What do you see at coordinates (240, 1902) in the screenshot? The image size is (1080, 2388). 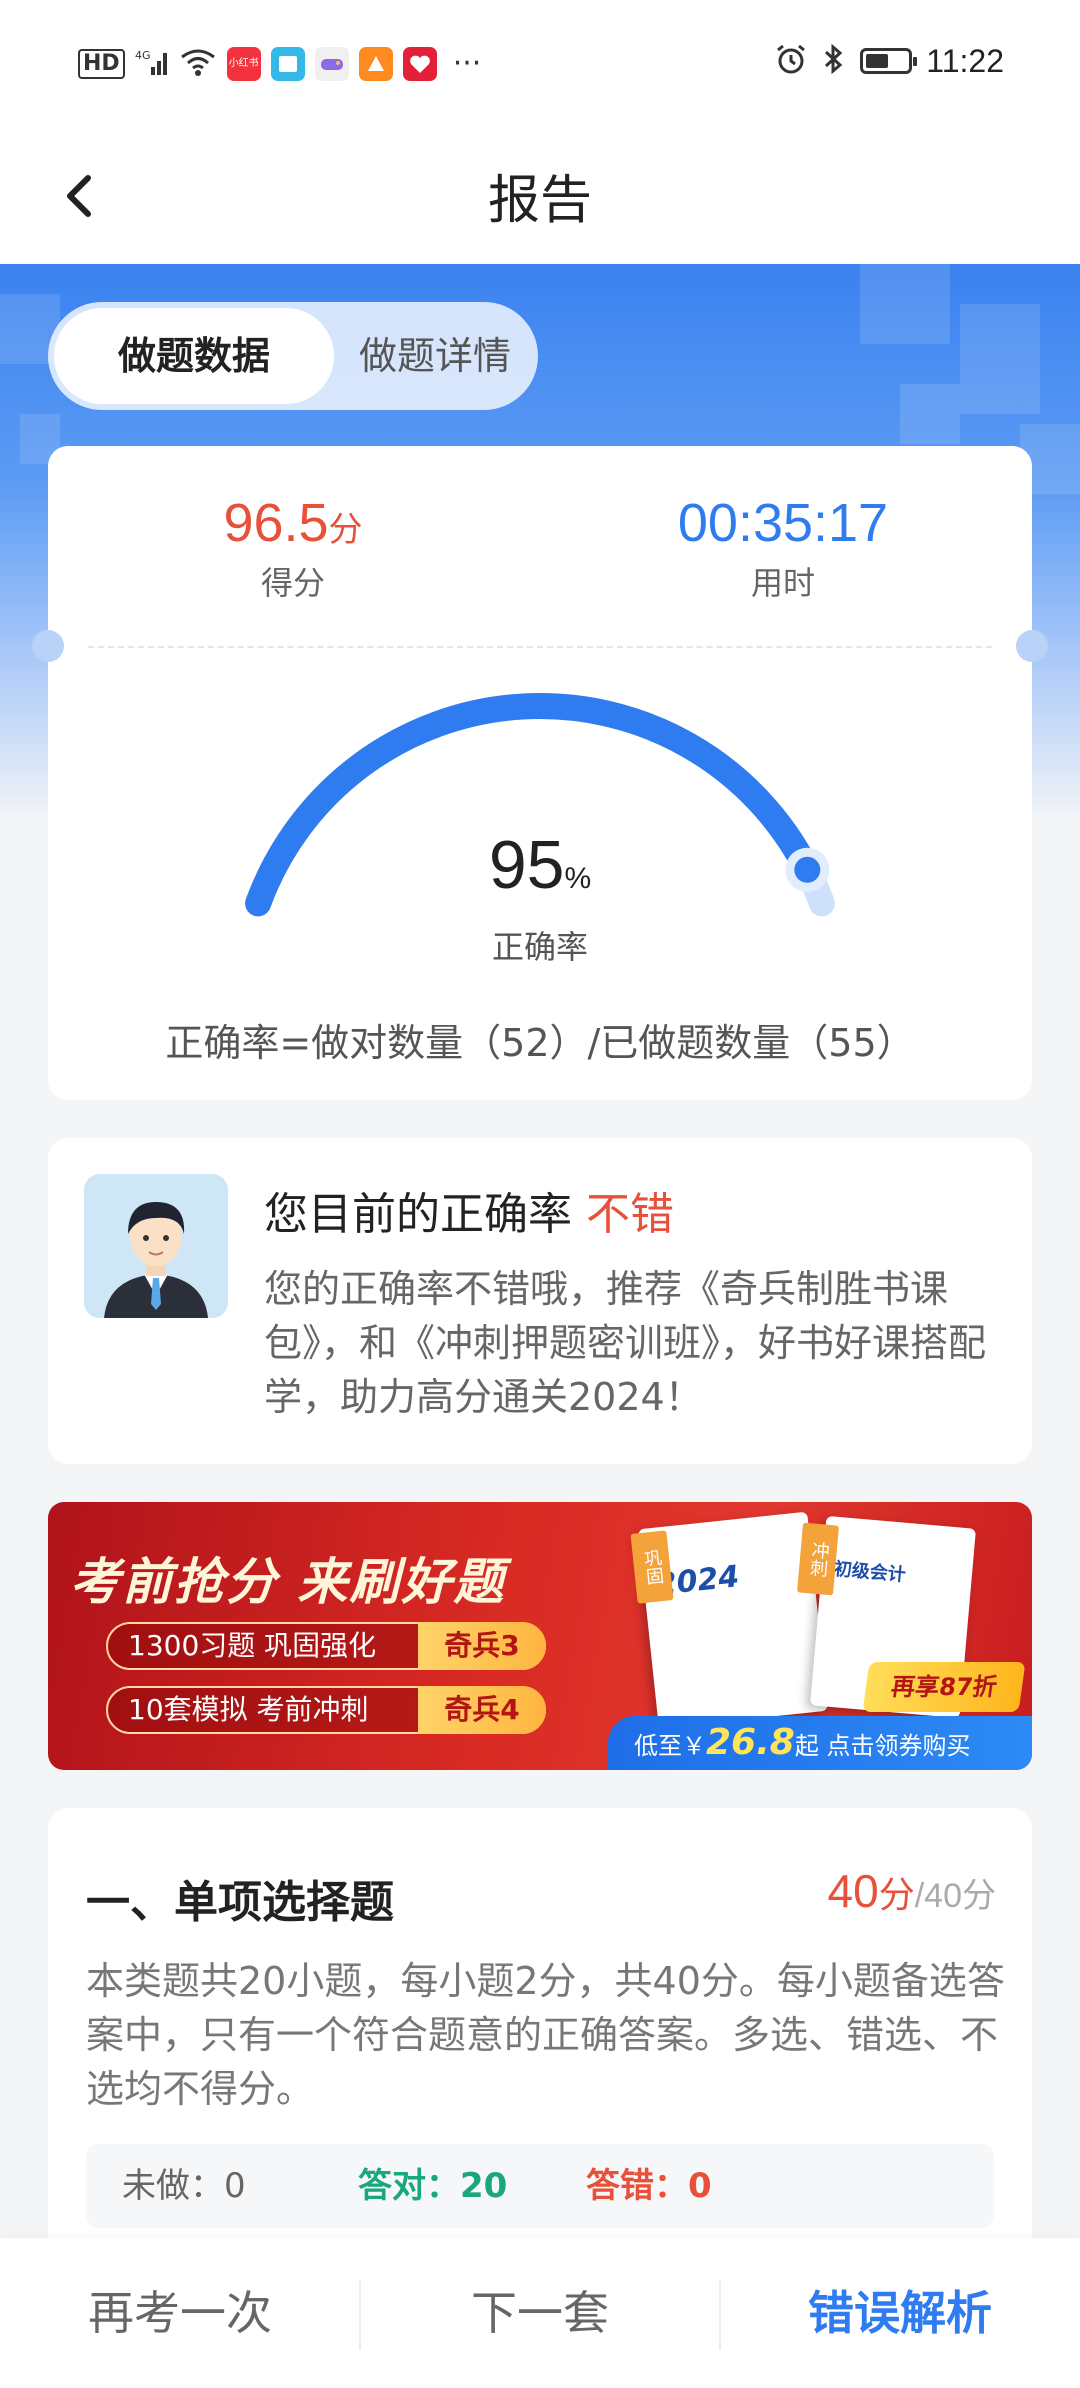 I see `section-title: 一、单项选择题` at bounding box center [240, 1902].